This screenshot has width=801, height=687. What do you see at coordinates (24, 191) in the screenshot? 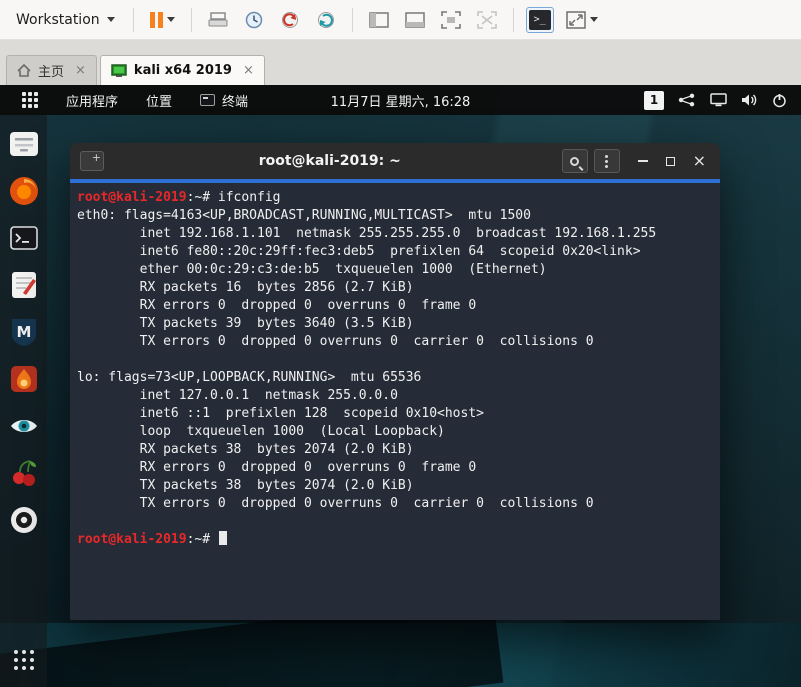
I see `firefox-icon` at bounding box center [24, 191].